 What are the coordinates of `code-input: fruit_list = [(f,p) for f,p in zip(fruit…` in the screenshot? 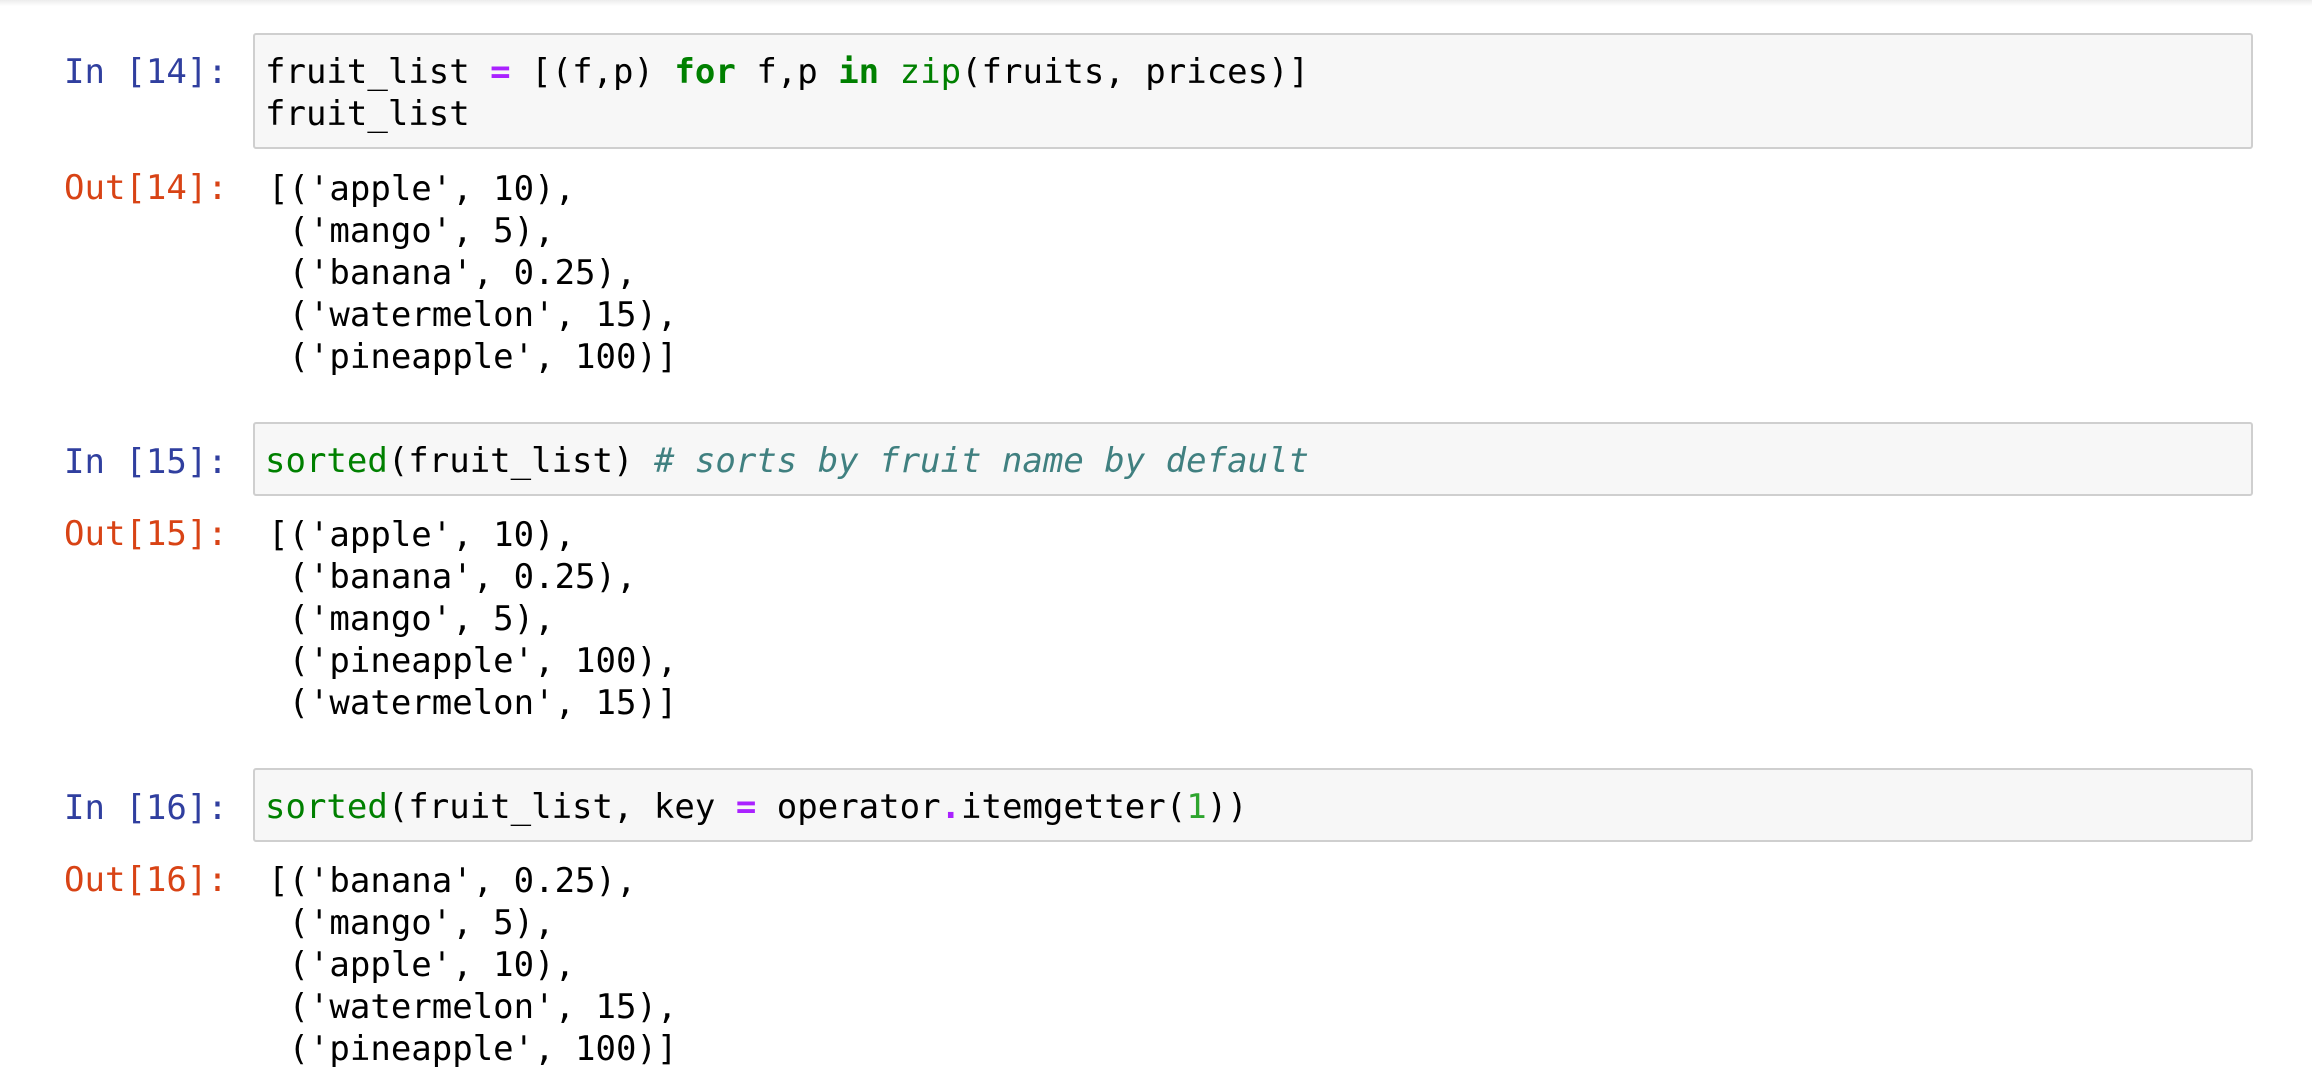 It's located at (787, 93).